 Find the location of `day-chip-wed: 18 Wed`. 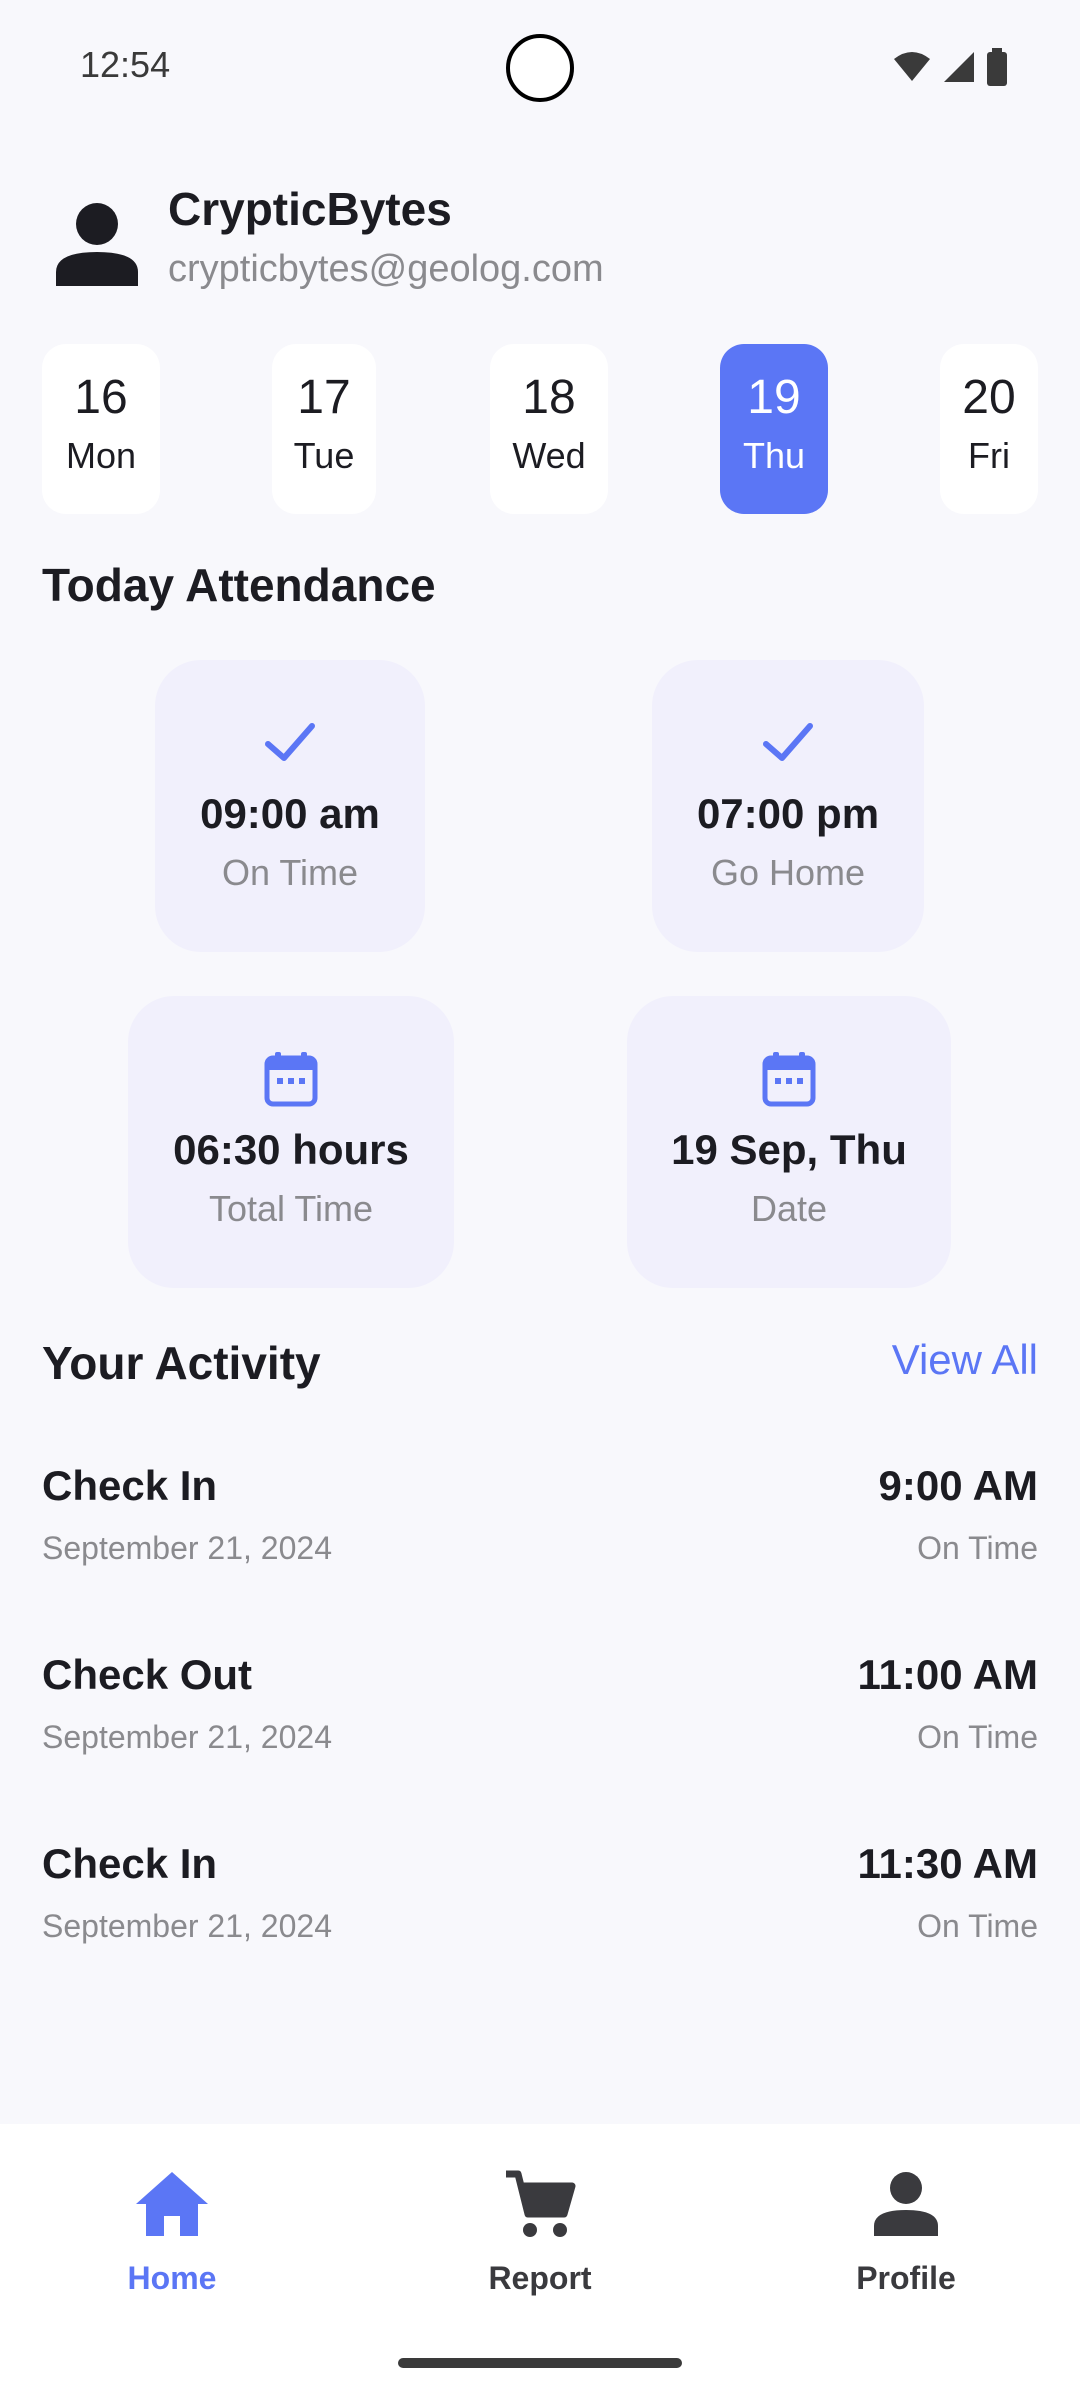

day-chip-wed: 18 Wed is located at coordinates (549, 429).